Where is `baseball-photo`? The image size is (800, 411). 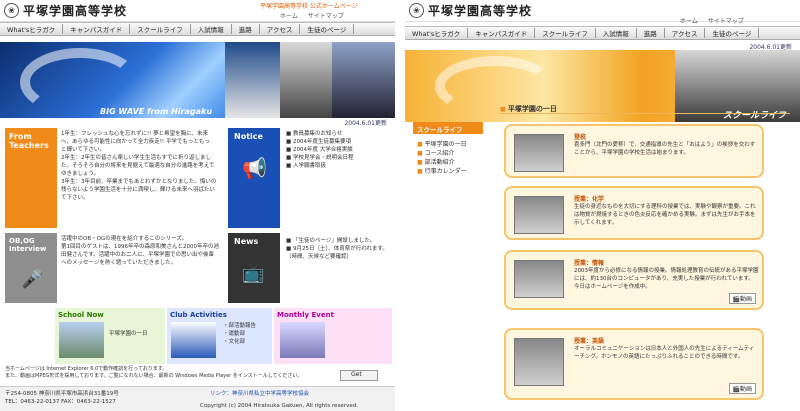
baseball-photo is located at coordinates (252, 80).